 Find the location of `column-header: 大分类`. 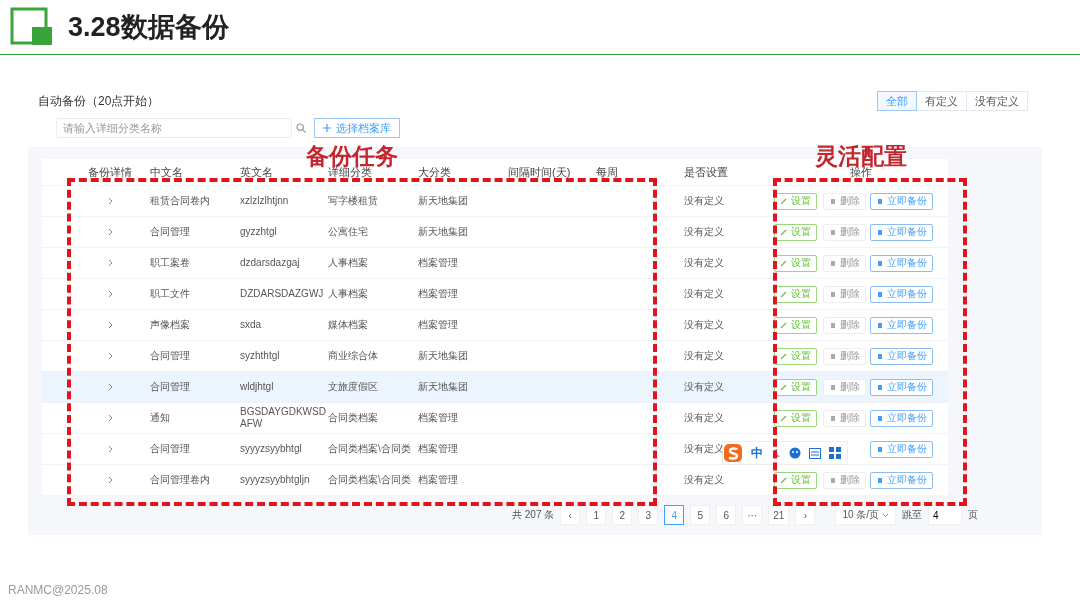

column-header: 大分类 is located at coordinates (435, 172).